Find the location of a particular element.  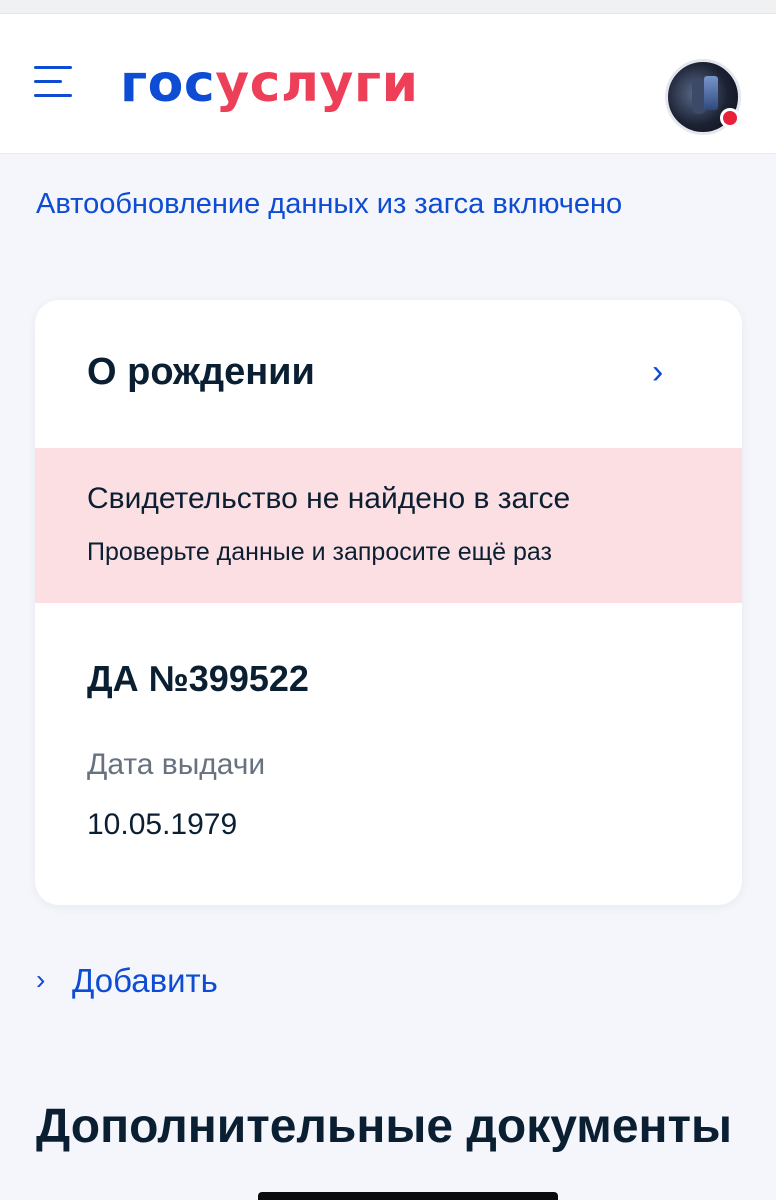

logo-uslugi-text: услуги is located at coordinates (317, 84).